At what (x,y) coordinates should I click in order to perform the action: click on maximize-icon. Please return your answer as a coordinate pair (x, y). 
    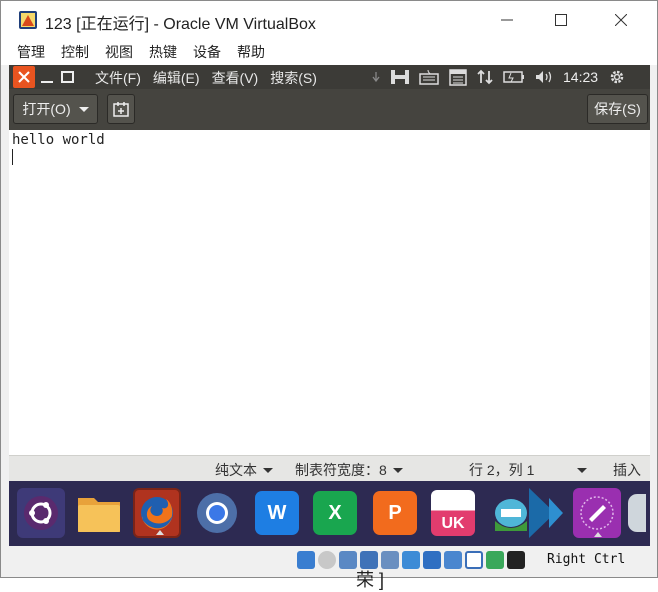
    Looking at the image, I should click on (561, 20).